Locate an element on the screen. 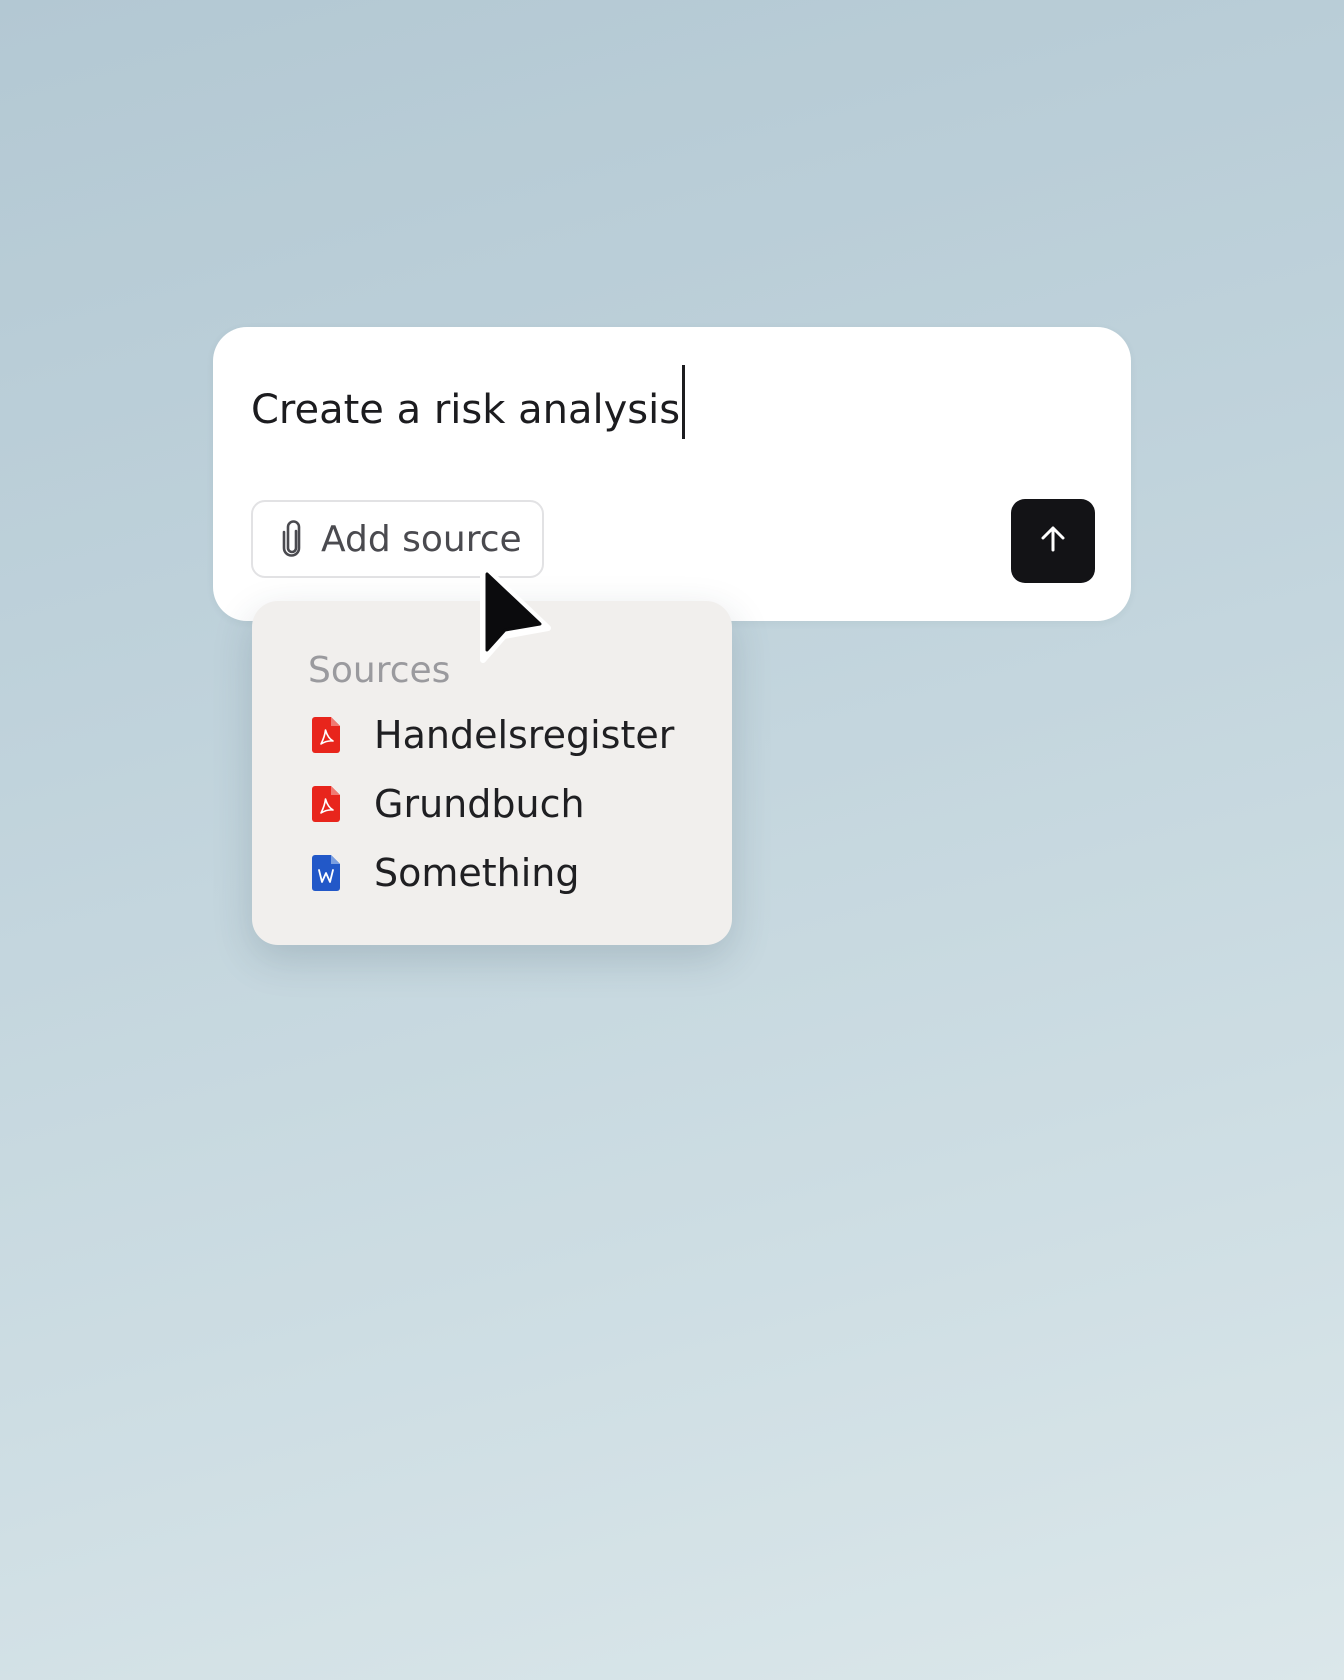 Image resolution: width=1344 pixels, height=1680 pixels. source-item-label: Handelsregister is located at coordinates (524, 735).